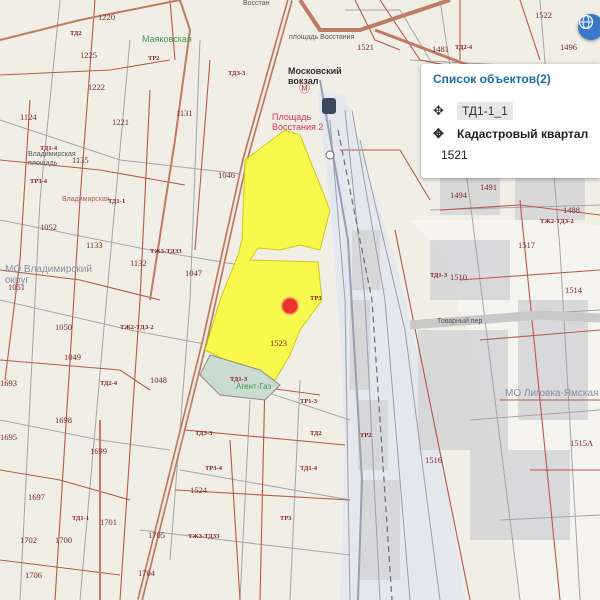  Describe the element at coordinates (167, 39) in the screenshot. I see `poi-mayakovskaya: Маяковская` at that location.